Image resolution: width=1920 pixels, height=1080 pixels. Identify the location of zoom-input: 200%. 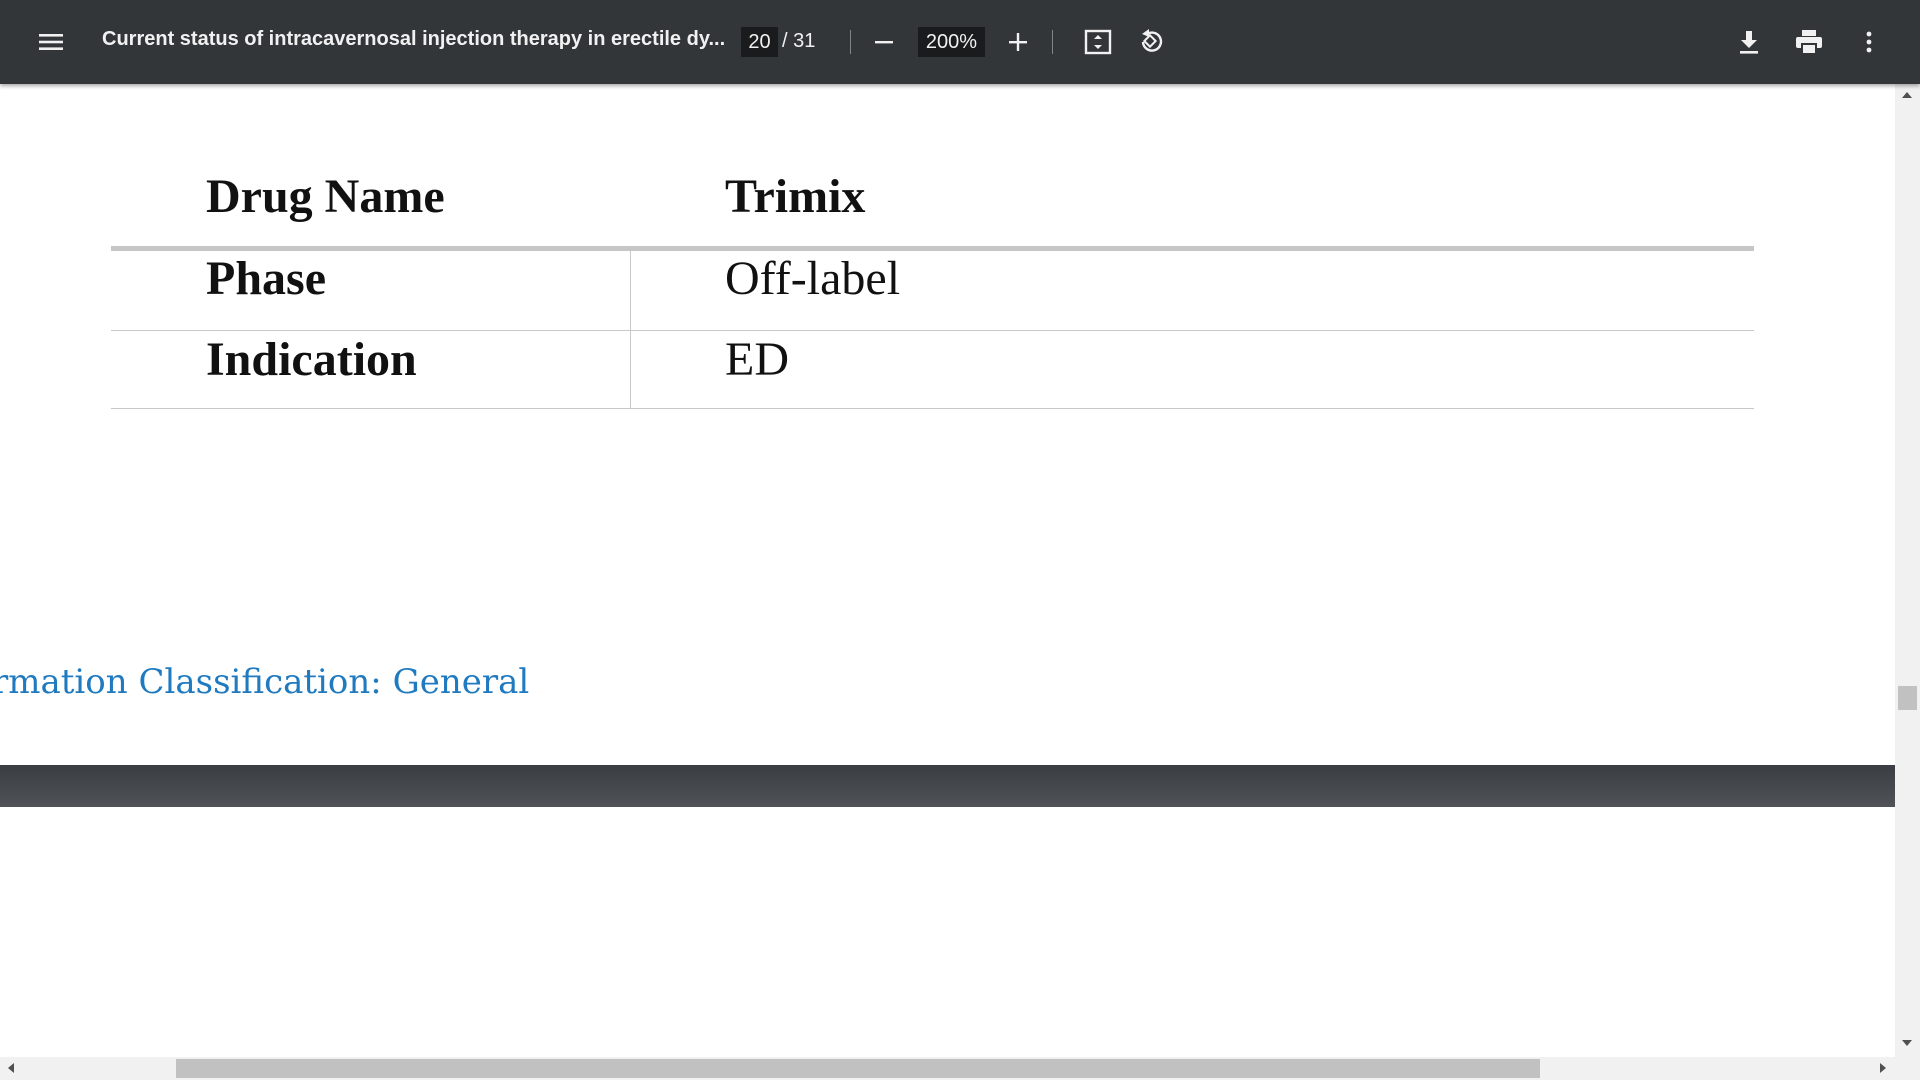
(951, 42).